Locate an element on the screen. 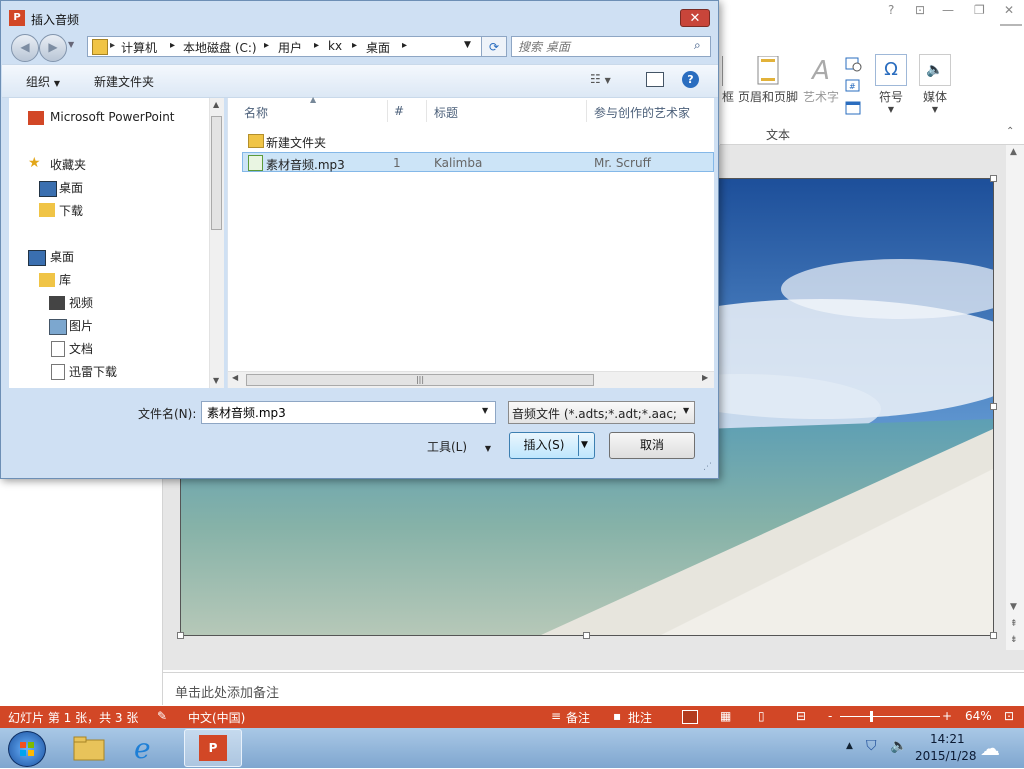 The width and height of the screenshot is (1024, 769). search-input is located at coordinates (603, 47).